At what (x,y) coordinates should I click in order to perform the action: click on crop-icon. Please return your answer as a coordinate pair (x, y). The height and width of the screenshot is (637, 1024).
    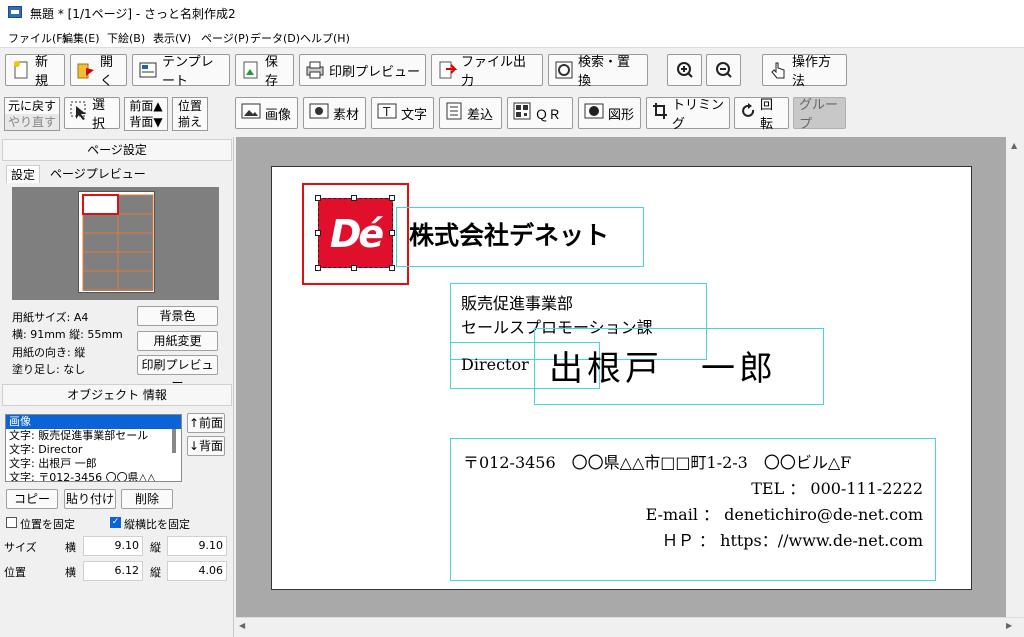
    Looking at the image, I should click on (660, 113).